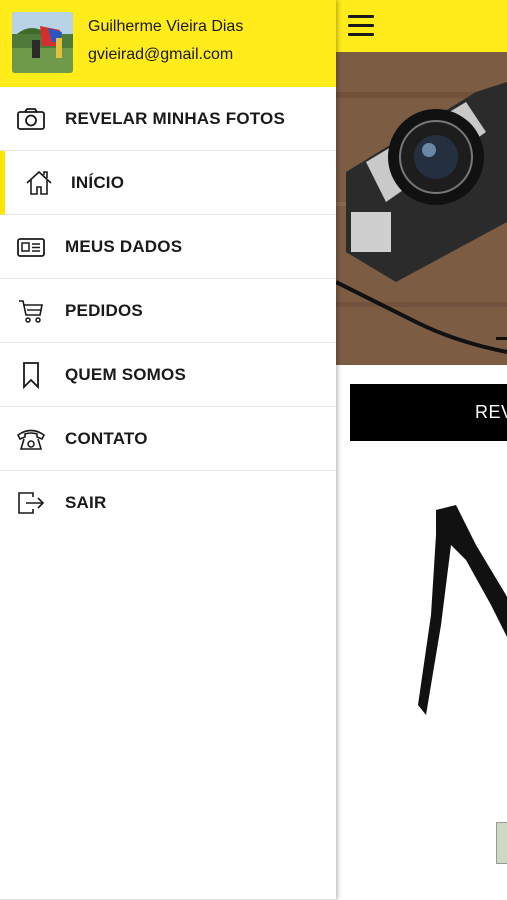 This screenshot has width=507, height=900. Describe the element at coordinates (168, 439) in the screenshot. I see `menu-item-contato: CONTATO` at that location.